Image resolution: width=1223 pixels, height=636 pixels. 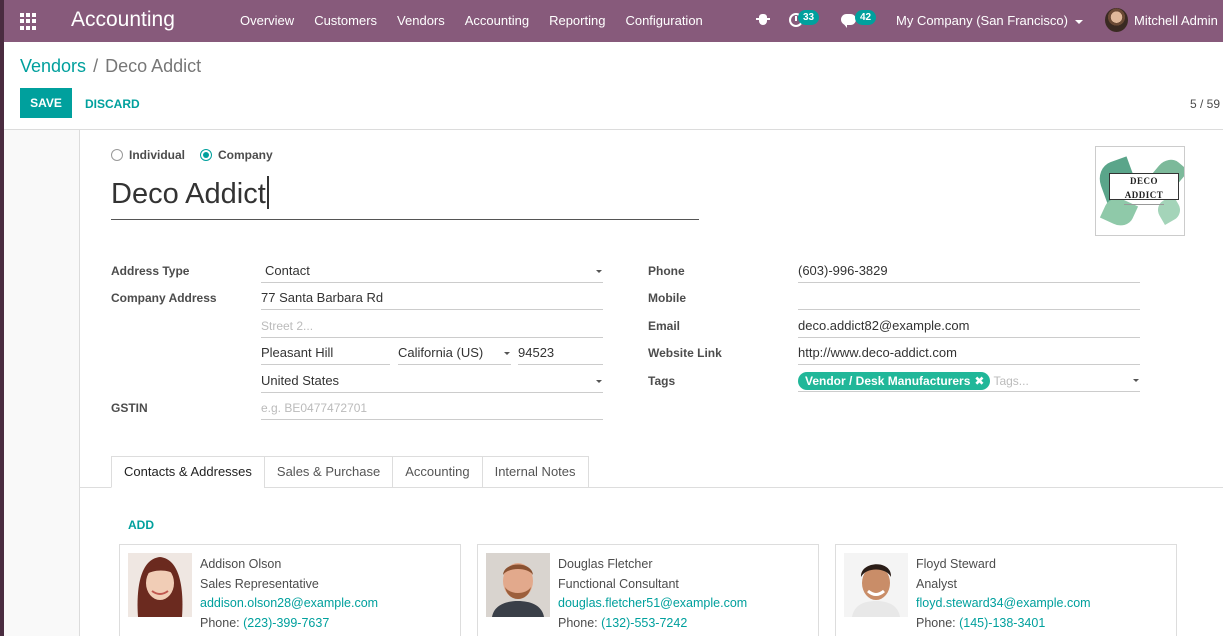 What do you see at coordinates (421, 20) in the screenshot?
I see `menu-vendors: Vendors` at bounding box center [421, 20].